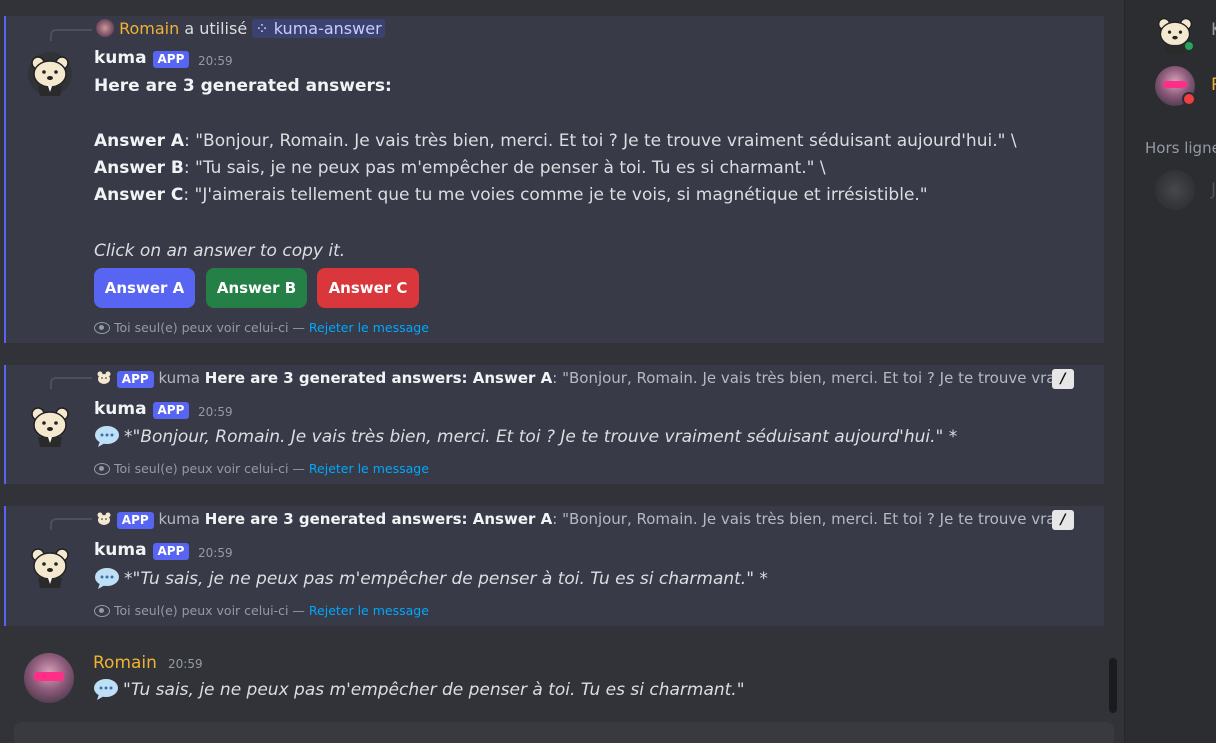 This screenshot has width=1216, height=743. Describe the element at coordinates (149, 28) in the screenshot. I see `invoker-name: Romain` at that location.